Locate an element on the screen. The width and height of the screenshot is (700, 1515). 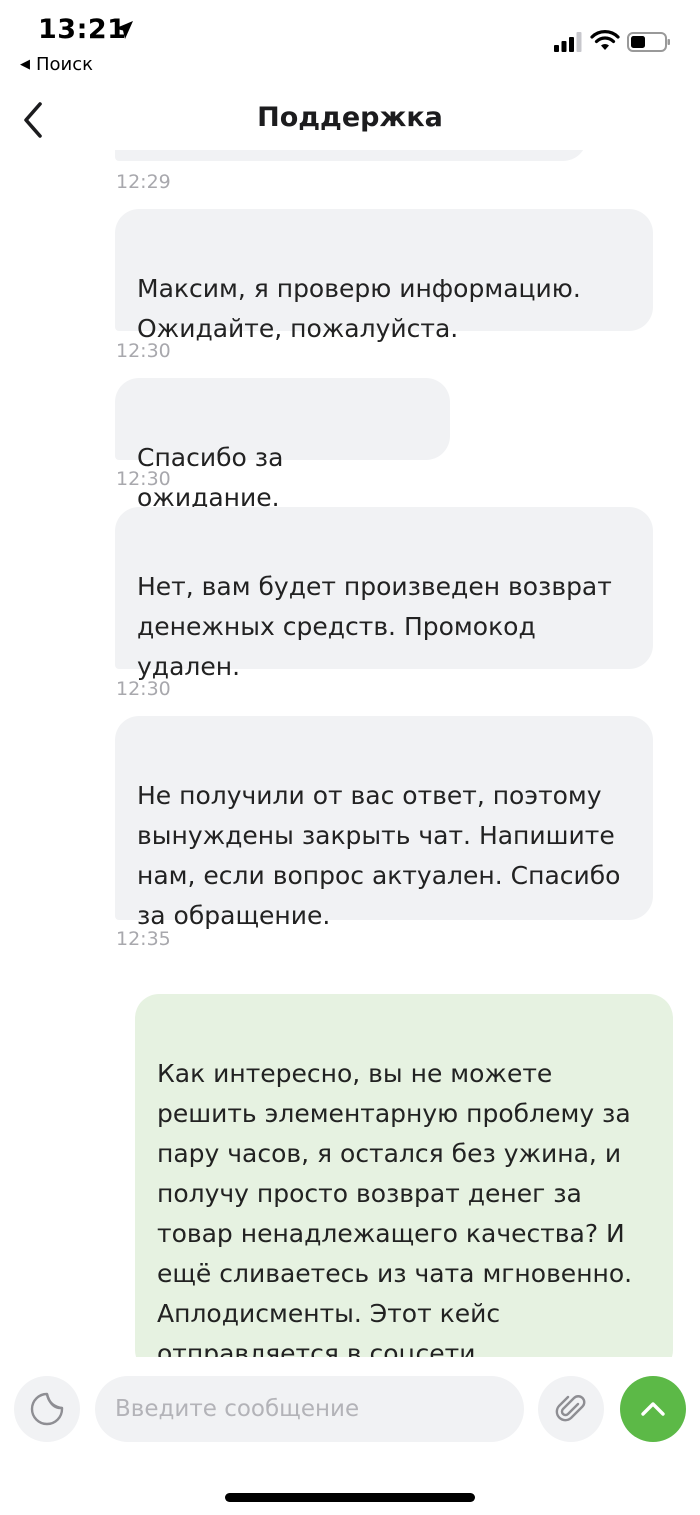
chevron-up-icon is located at coordinates (653, 1409).